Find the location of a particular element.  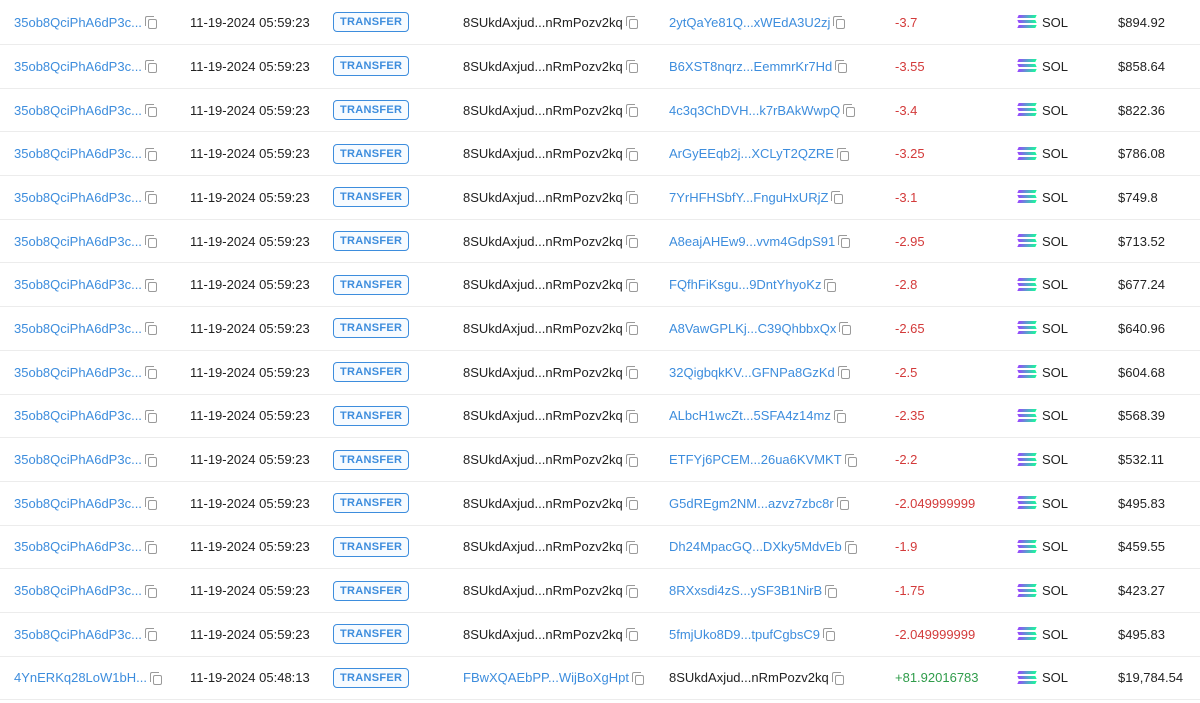

to-address: 32QigbqkKV...GFNPa8GzKd is located at coordinates (752, 372).